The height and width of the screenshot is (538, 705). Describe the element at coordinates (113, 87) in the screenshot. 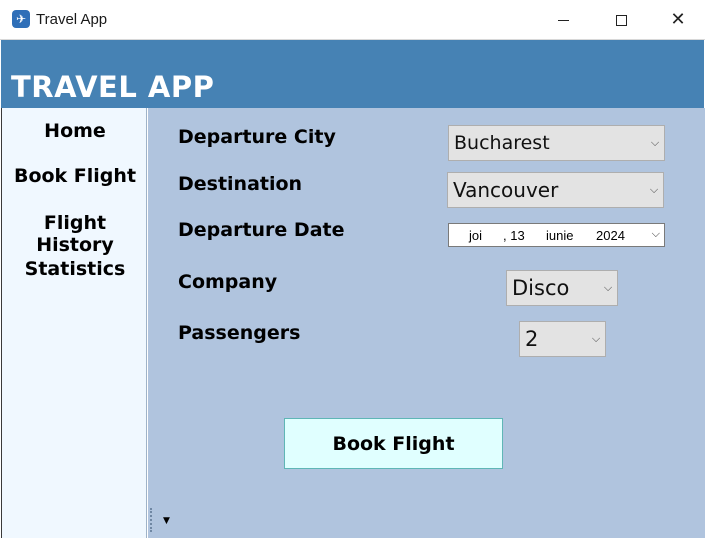

I see `app-header-title: TRAVEL APP` at that location.